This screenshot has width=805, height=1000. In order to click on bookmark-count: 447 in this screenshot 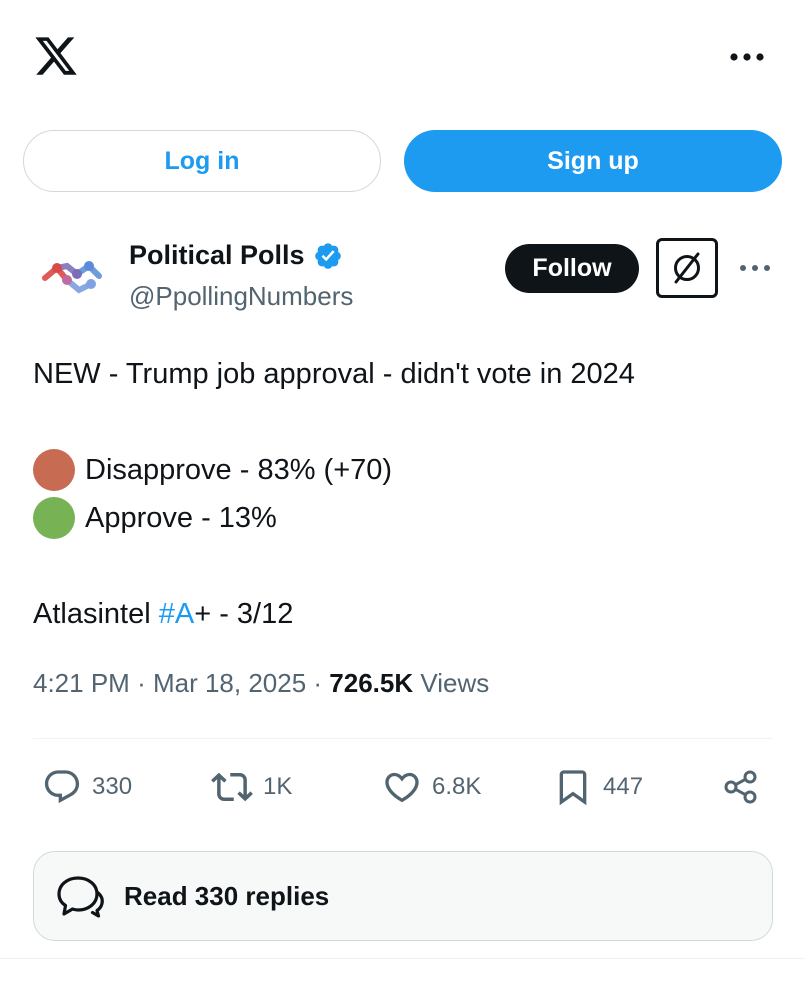, I will do `click(623, 786)`.